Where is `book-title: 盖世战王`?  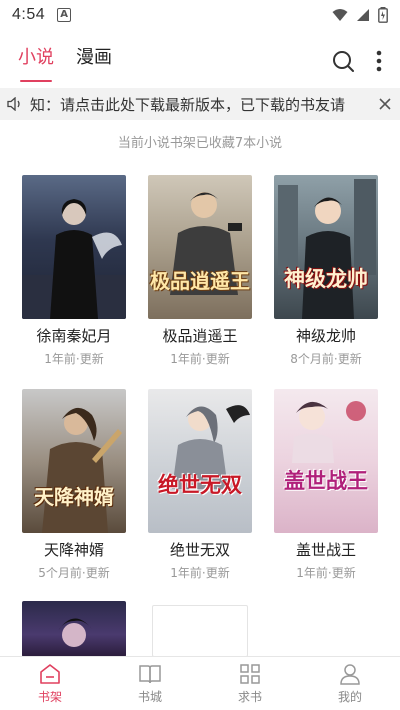 book-title: 盖世战王 is located at coordinates (325, 550).